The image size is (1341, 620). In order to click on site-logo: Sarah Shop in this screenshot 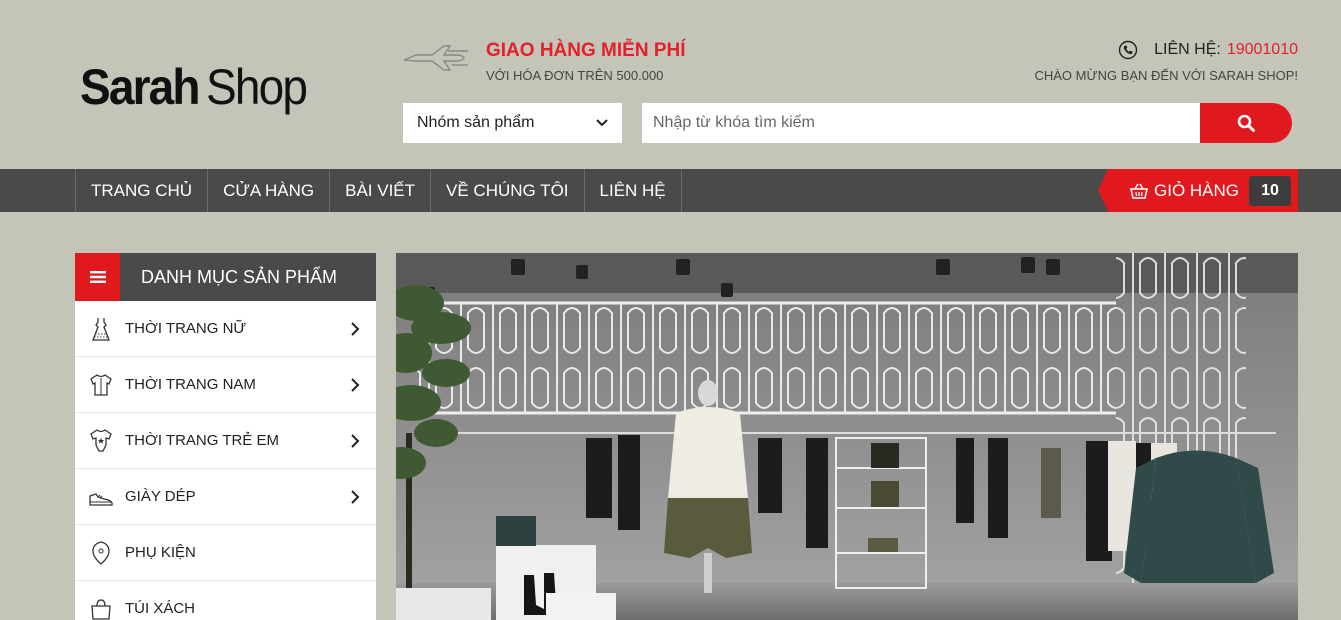, I will do `click(194, 87)`.